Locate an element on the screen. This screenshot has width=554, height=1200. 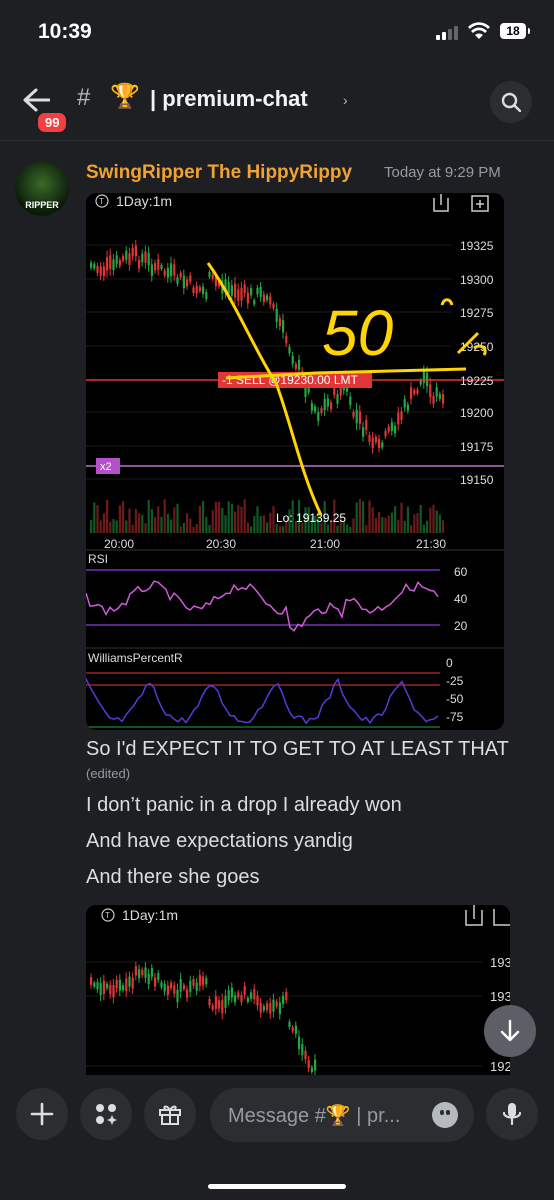
status-bar: 10:39 18 is located at coordinates (277, 32).